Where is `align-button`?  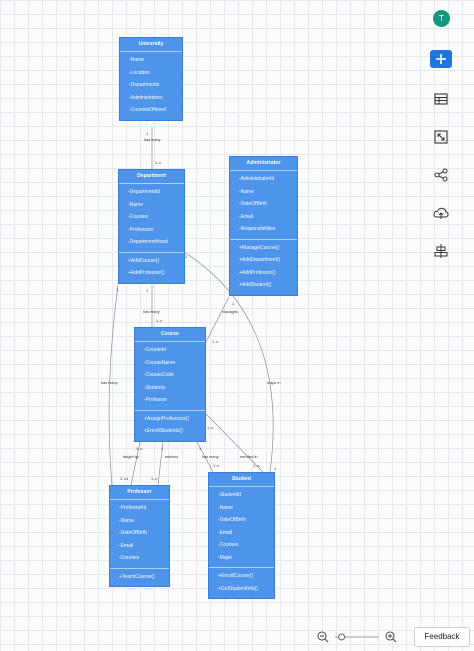 align-button is located at coordinates (441, 251).